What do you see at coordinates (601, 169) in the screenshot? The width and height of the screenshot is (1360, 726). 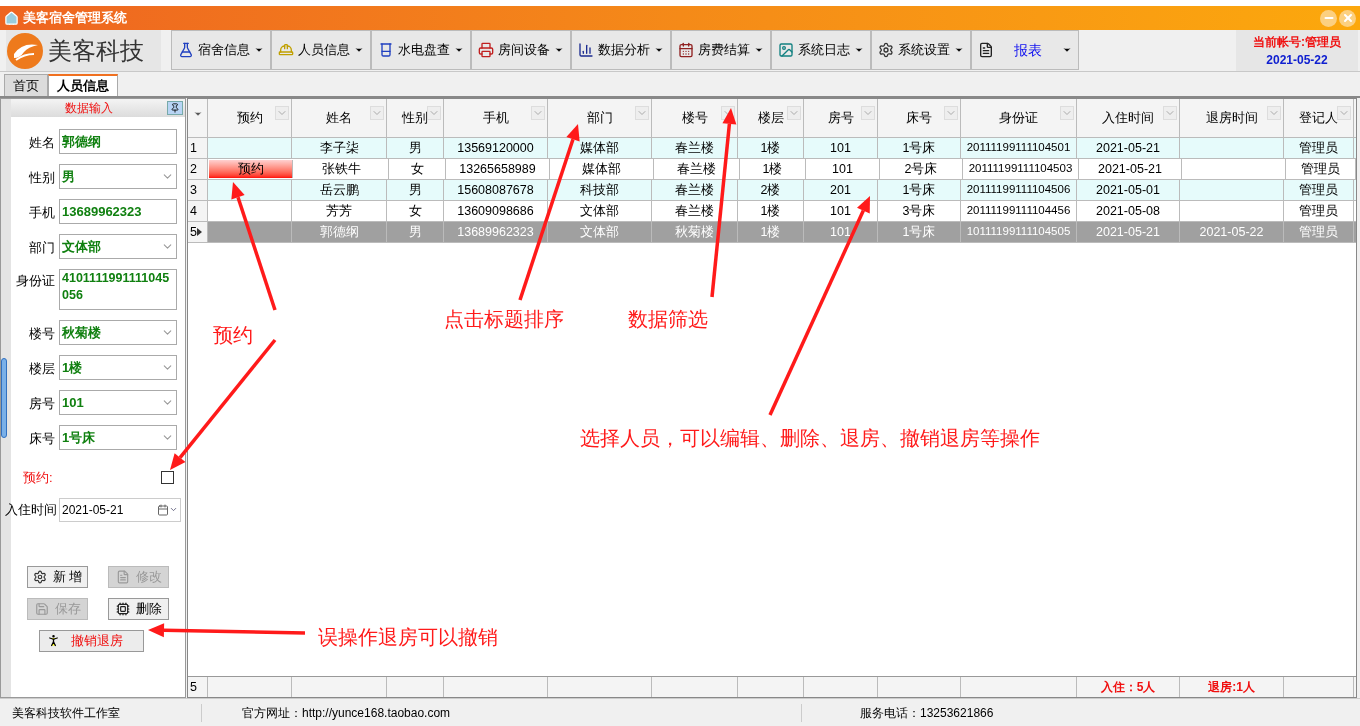 I see `table-cell-text: 媒体部` at bounding box center [601, 169].